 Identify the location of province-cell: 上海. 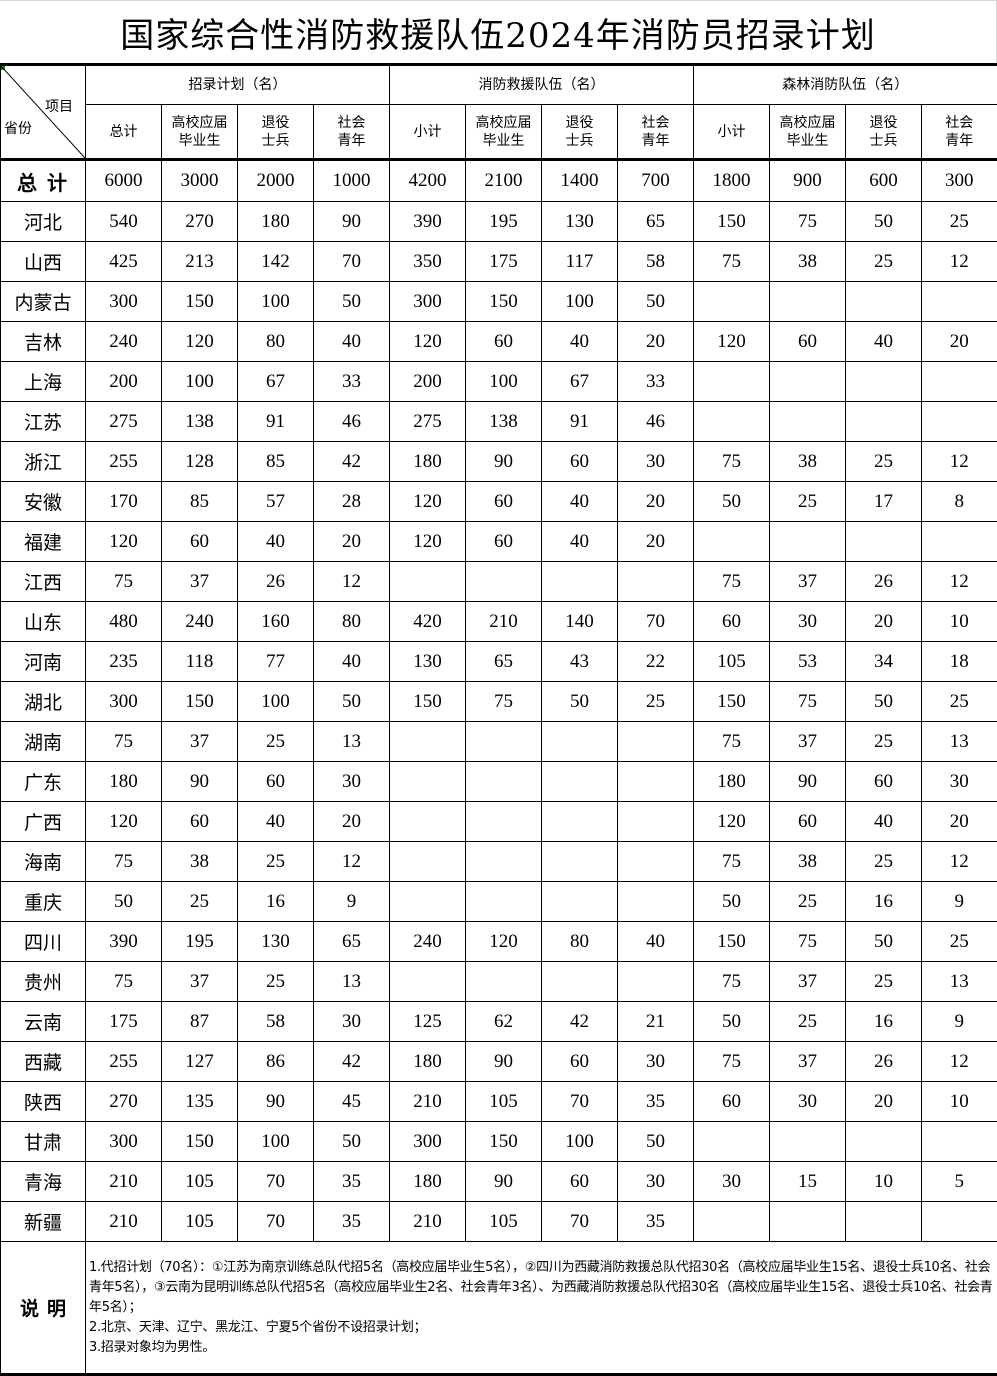
(43, 381).